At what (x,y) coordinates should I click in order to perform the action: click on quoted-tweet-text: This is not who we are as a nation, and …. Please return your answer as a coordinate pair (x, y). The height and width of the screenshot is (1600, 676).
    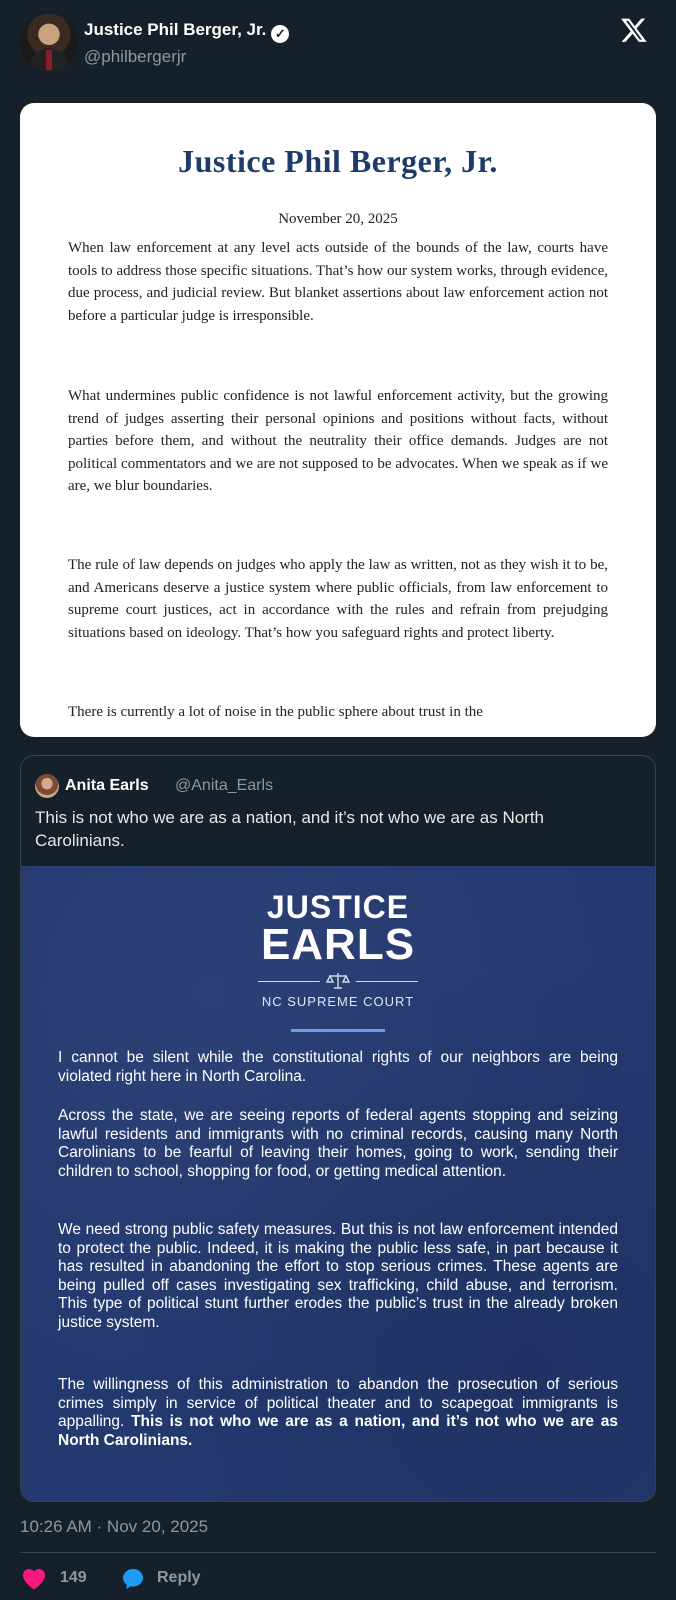
    Looking at the image, I should click on (290, 829).